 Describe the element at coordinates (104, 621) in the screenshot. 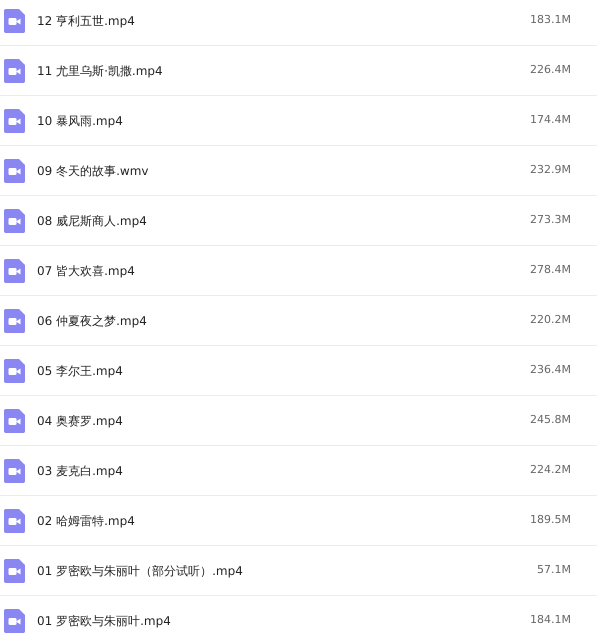

I see `file-name: 01 罗密欧与朱丽叶.mp4` at that location.